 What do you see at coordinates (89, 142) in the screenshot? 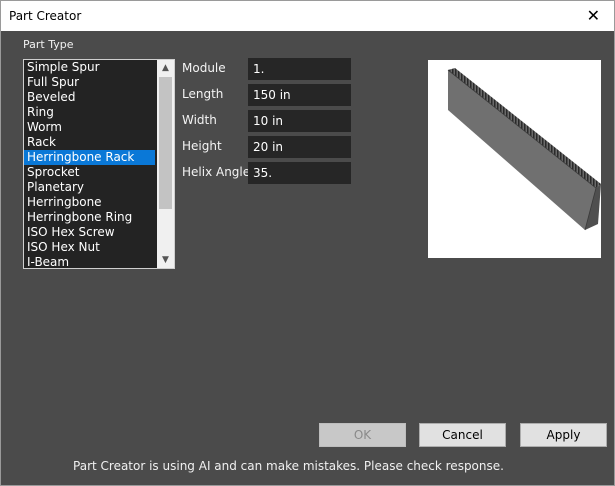
I see `list-item-rack: Rack` at bounding box center [89, 142].